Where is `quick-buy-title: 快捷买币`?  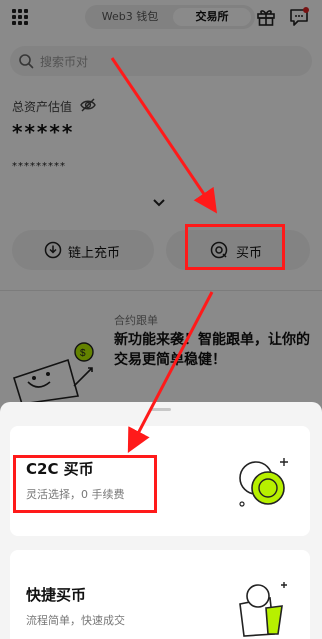 quick-buy-title: 快捷买币 is located at coordinates (56, 595).